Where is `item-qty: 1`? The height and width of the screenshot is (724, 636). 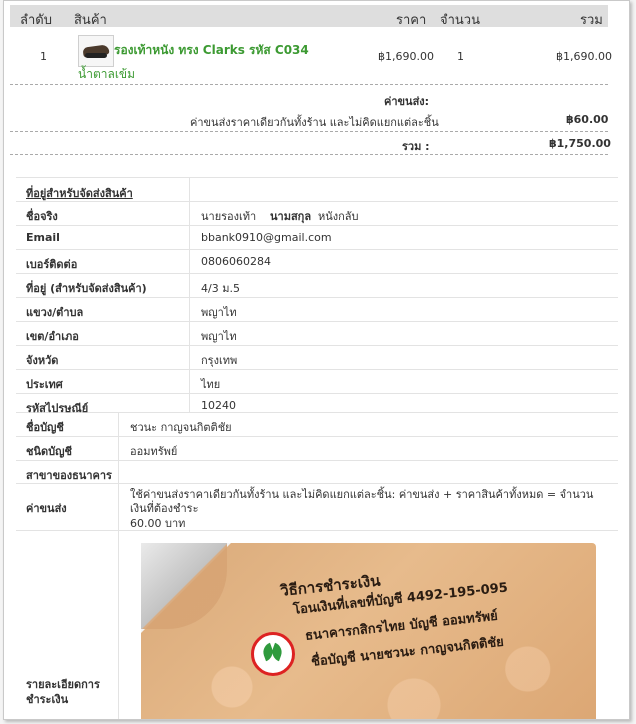
item-qty: 1 is located at coordinates (460, 56).